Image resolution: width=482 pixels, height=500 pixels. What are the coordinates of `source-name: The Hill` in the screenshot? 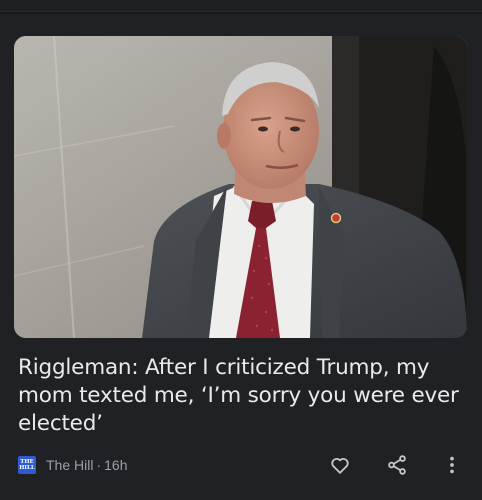 It's located at (69, 465).